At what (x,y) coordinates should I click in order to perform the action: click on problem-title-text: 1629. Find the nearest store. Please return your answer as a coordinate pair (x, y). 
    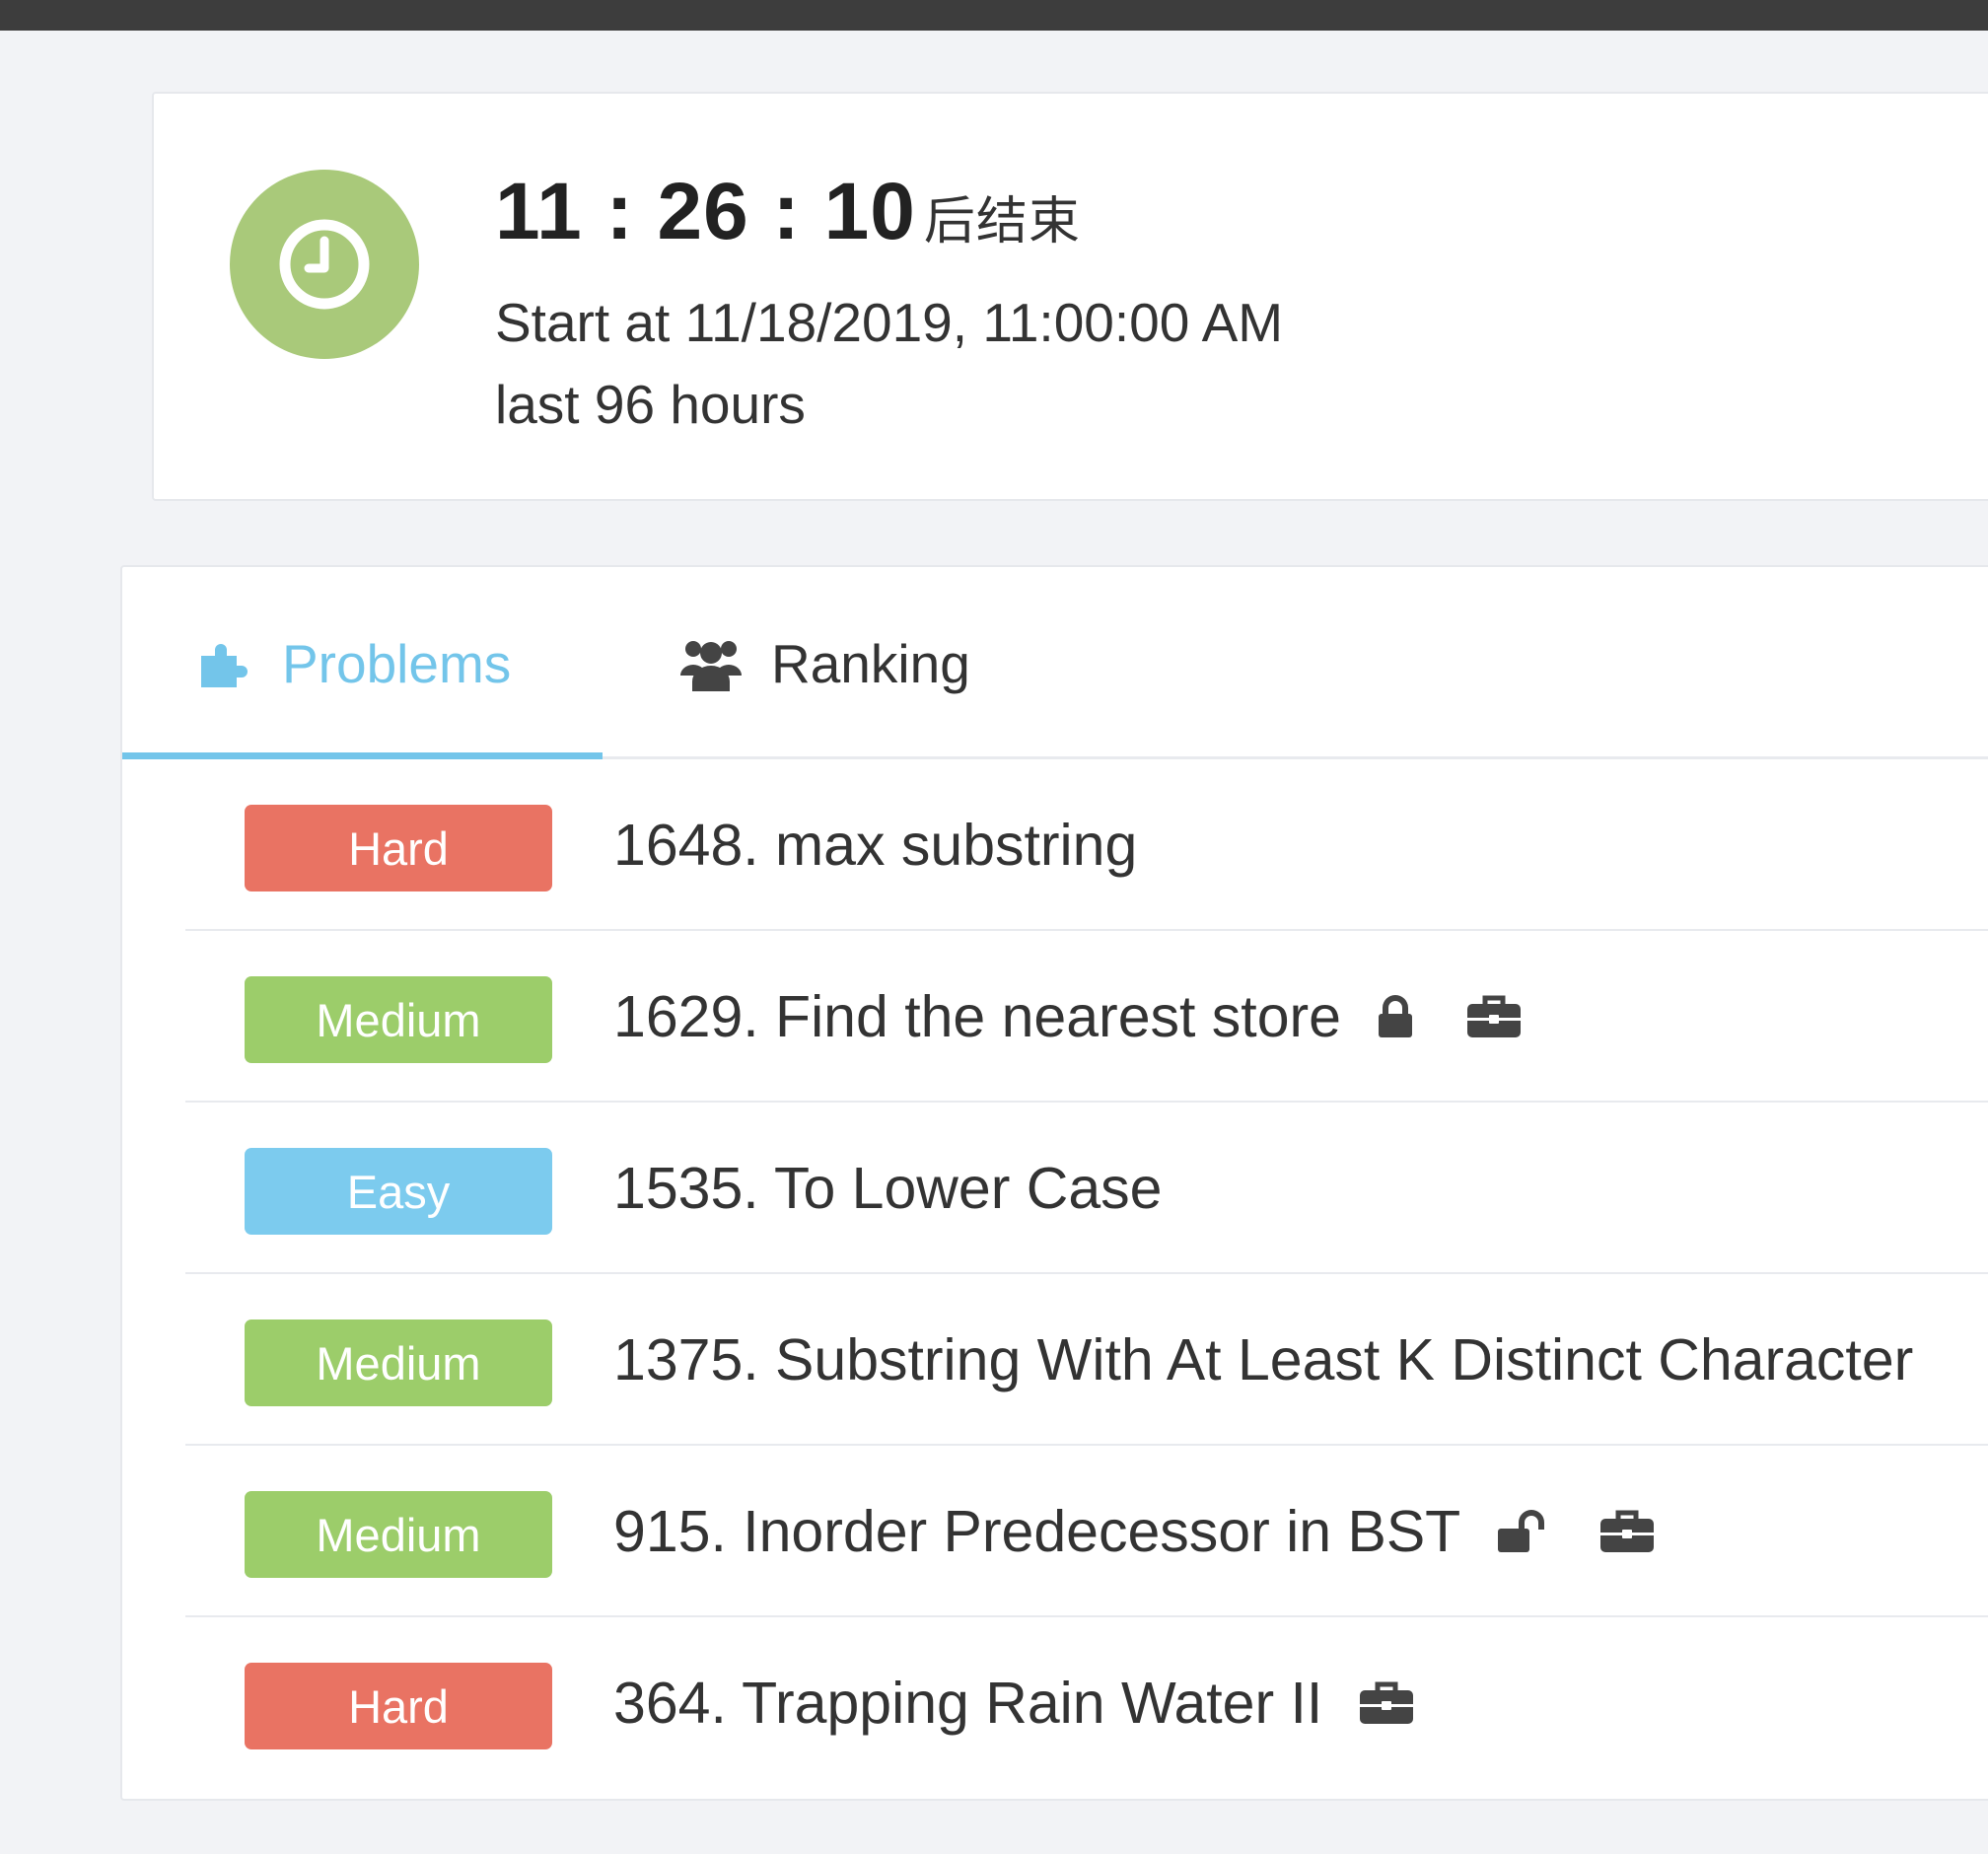
    Looking at the image, I should click on (977, 1016).